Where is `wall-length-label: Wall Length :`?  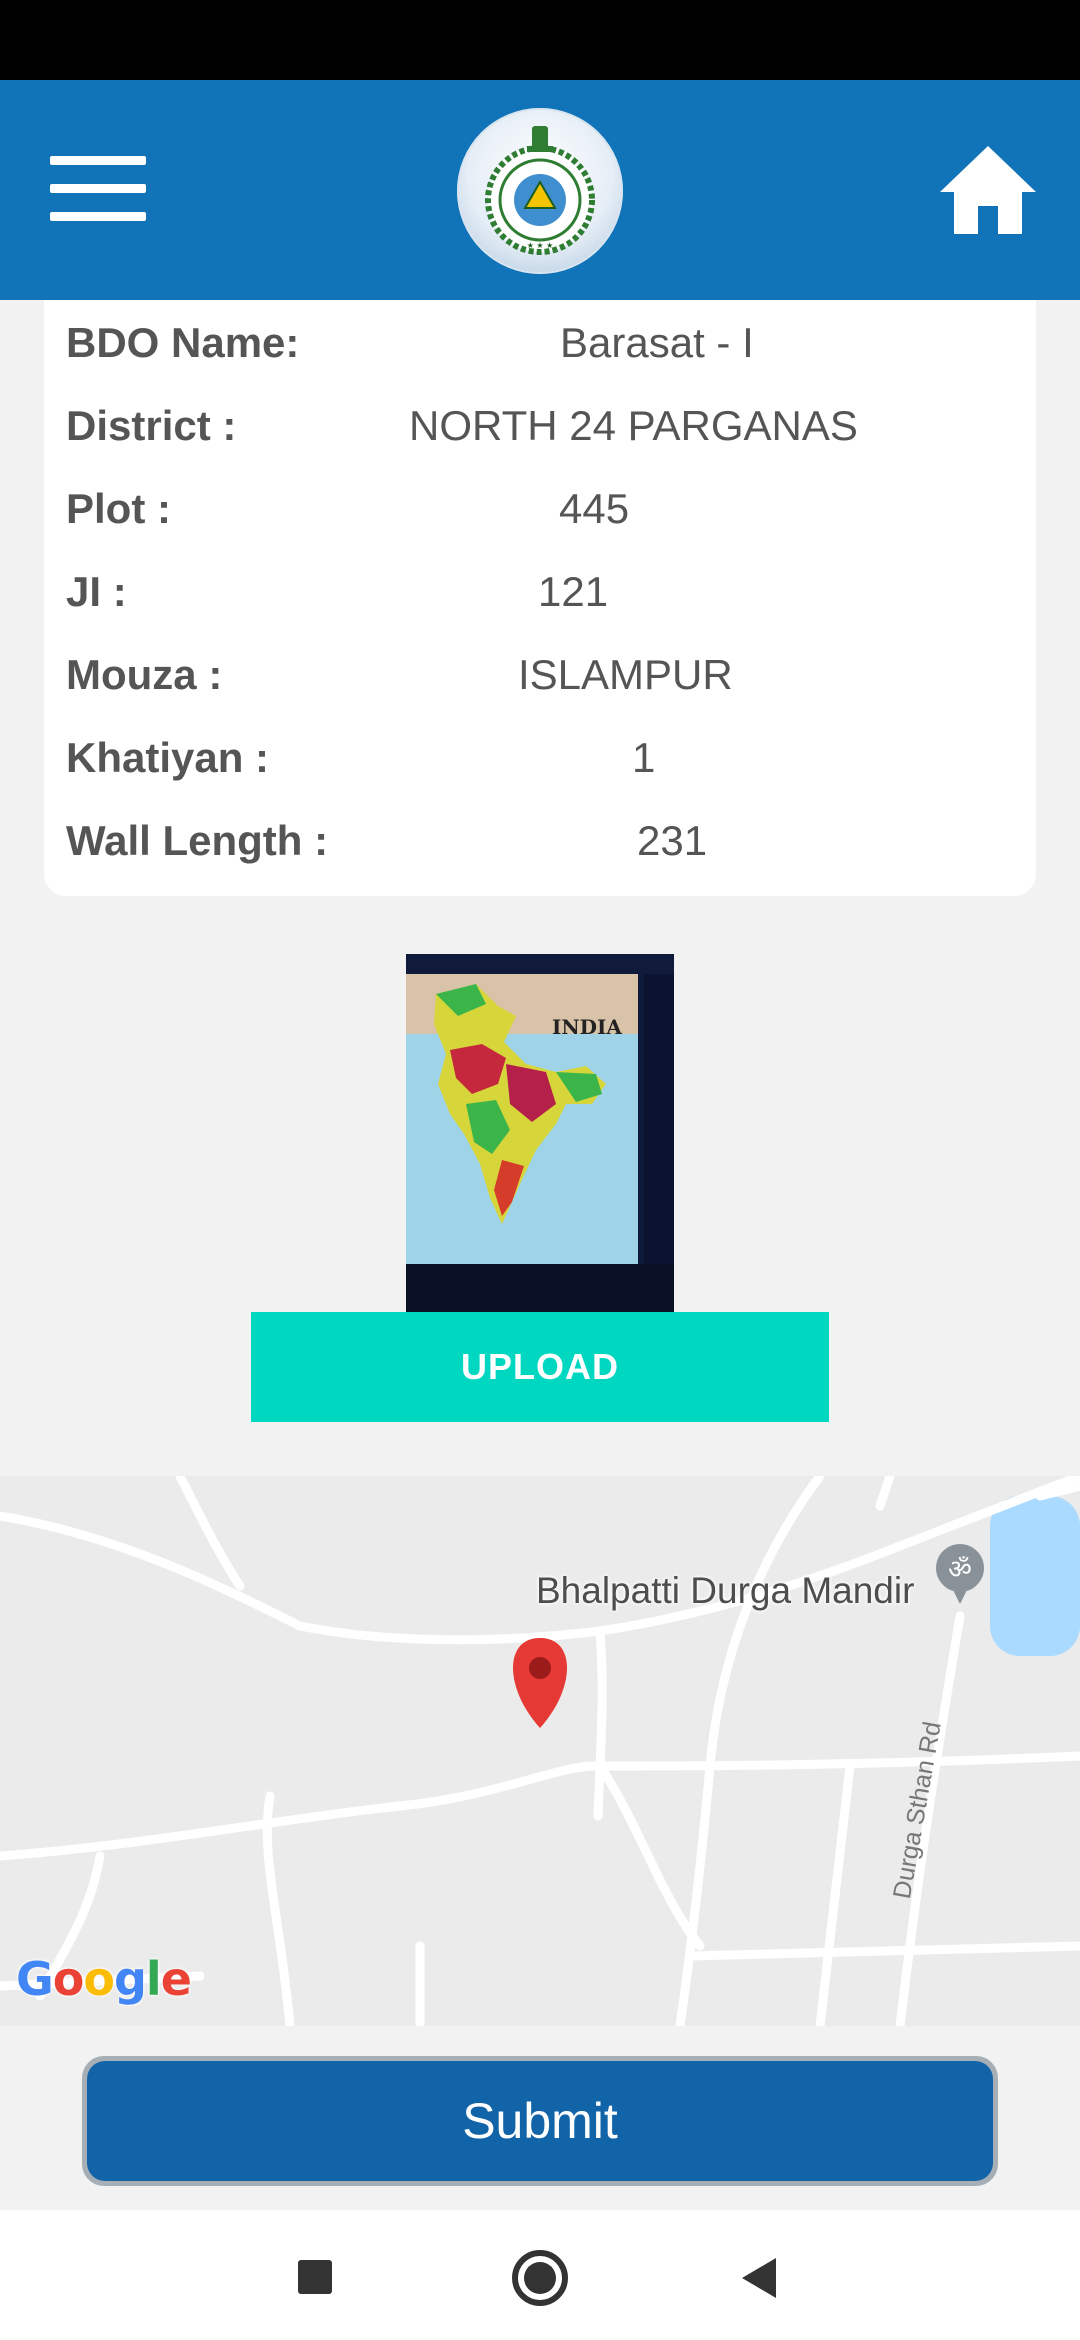
wall-length-label: Wall Length : is located at coordinates (197, 840).